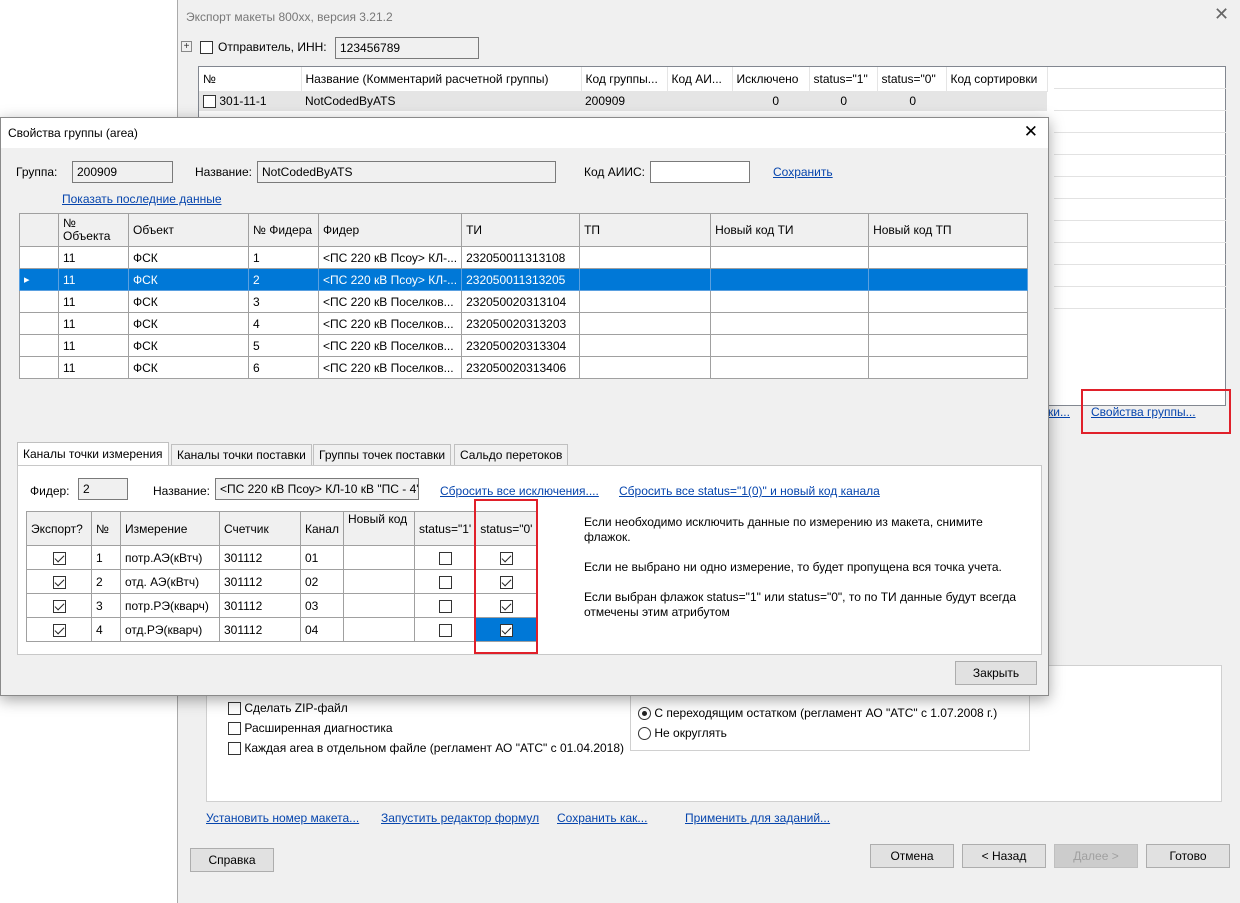 The image size is (1240, 903). I want to click on col-tp: ТП, so click(645, 230).